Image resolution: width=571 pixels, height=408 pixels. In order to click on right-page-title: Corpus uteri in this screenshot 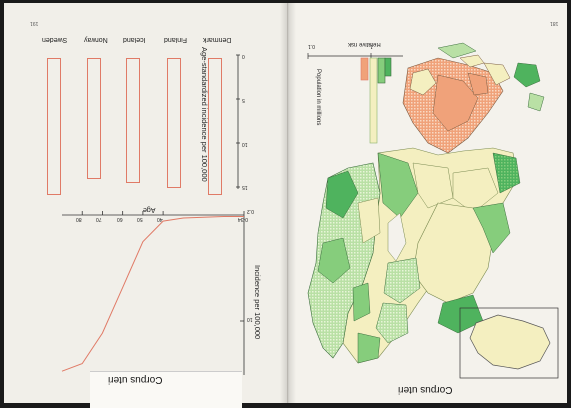, I will do `click(425, 389)`.